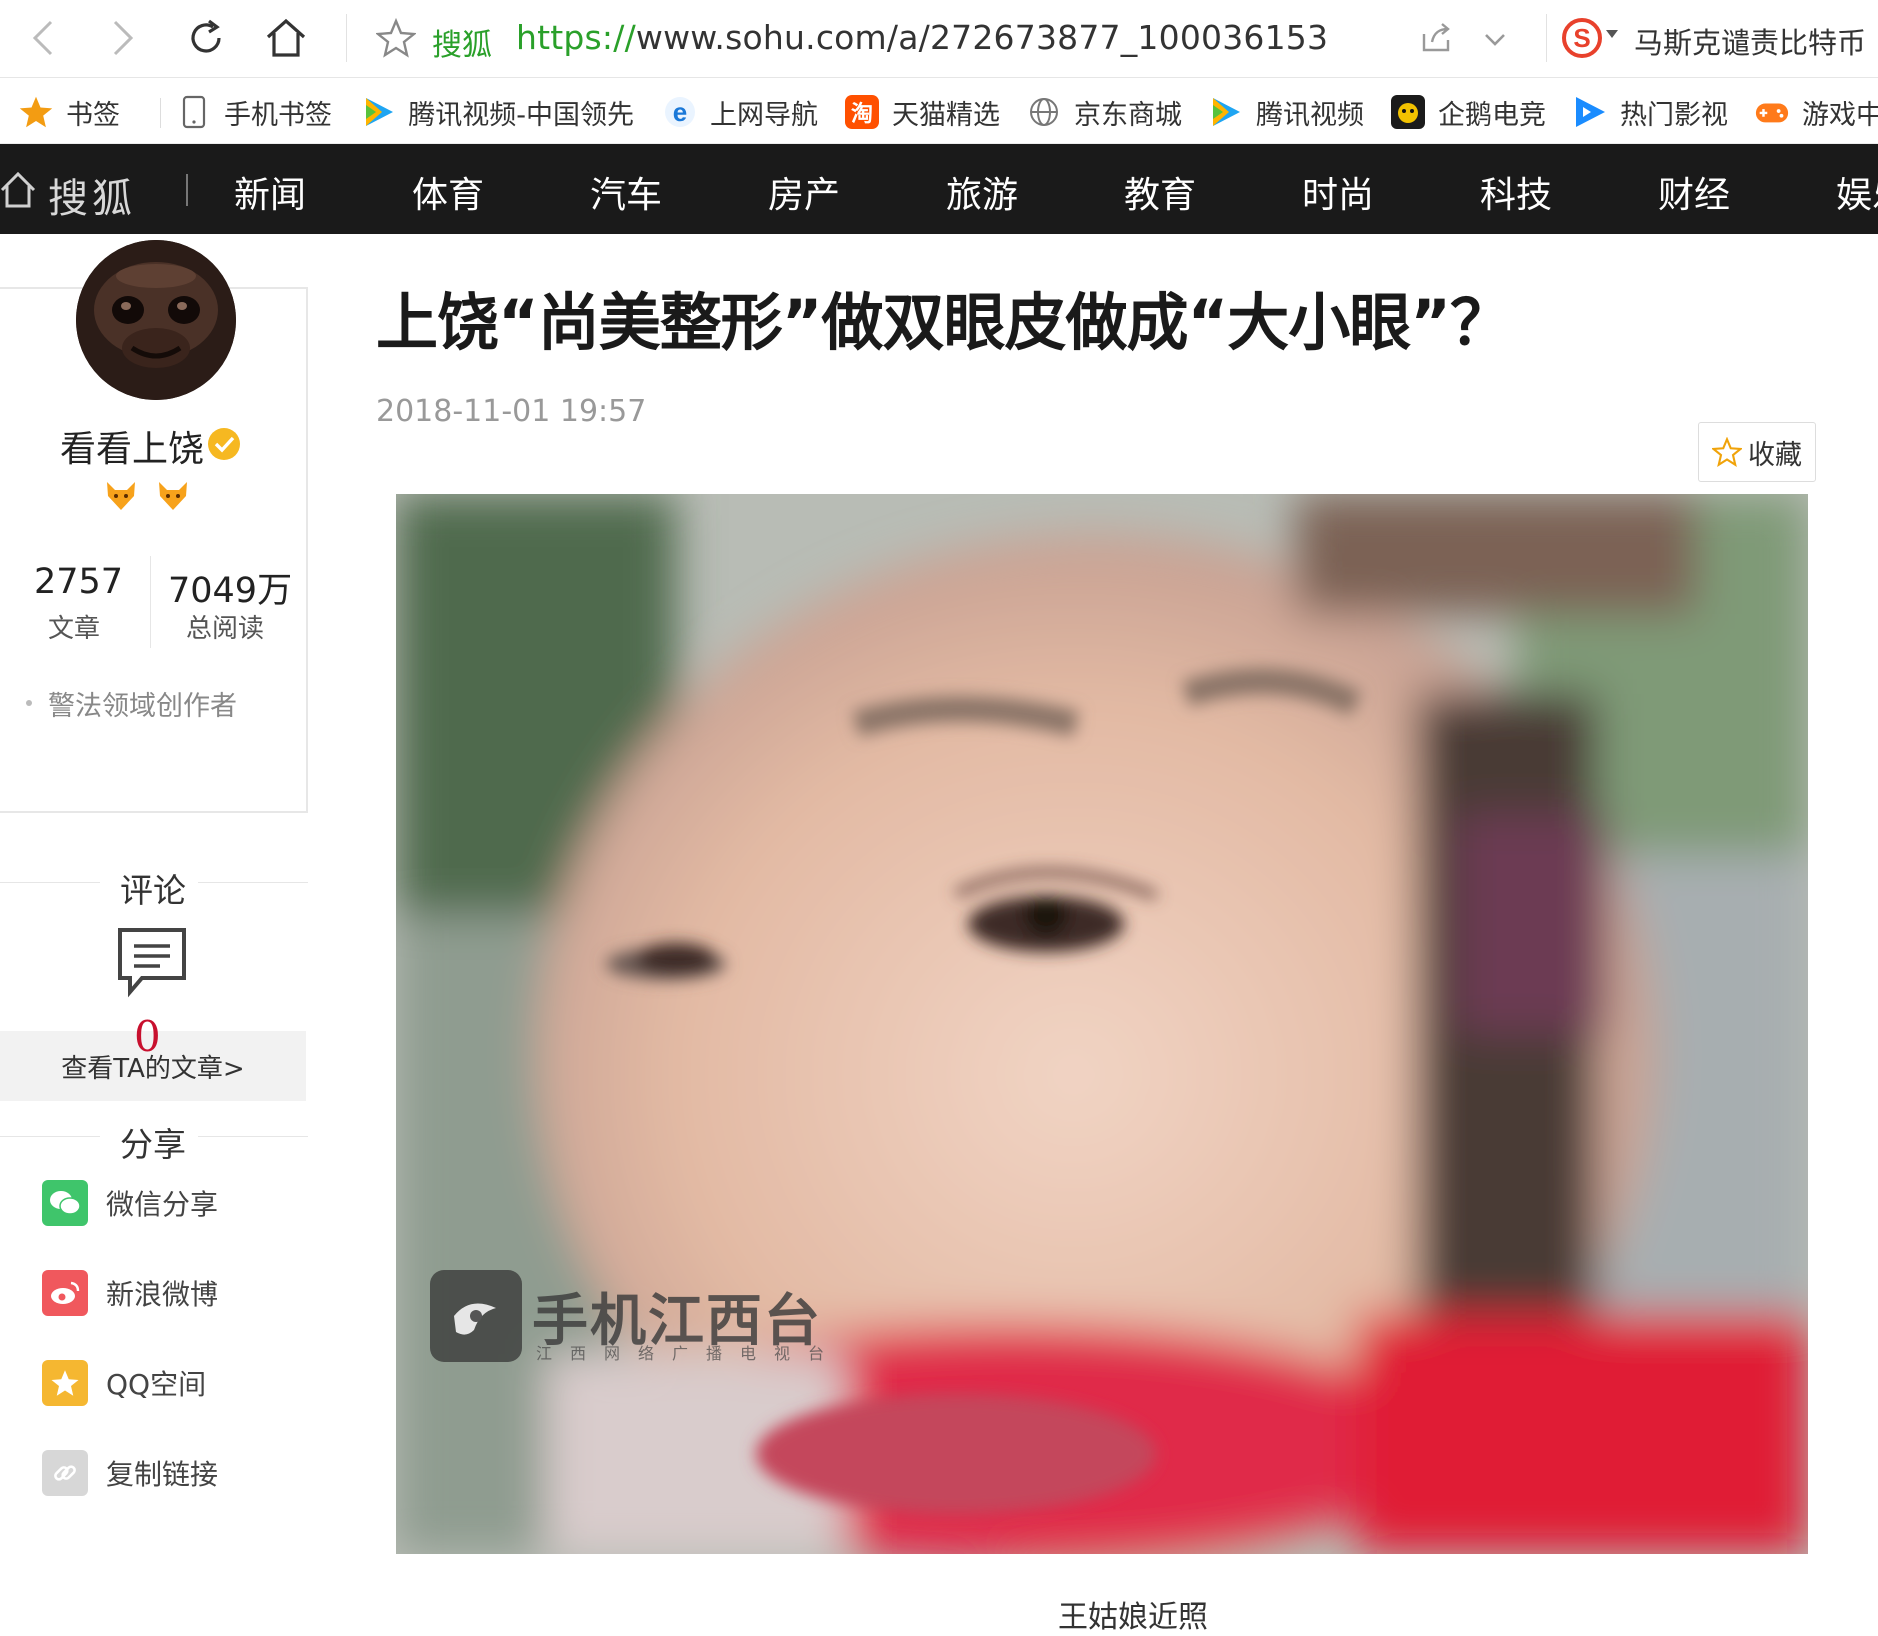 Image resolution: width=1878 pixels, height=1636 pixels. What do you see at coordinates (1612, 35) in the screenshot?
I see `caret-down-icon` at bounding box center [1612, 35].